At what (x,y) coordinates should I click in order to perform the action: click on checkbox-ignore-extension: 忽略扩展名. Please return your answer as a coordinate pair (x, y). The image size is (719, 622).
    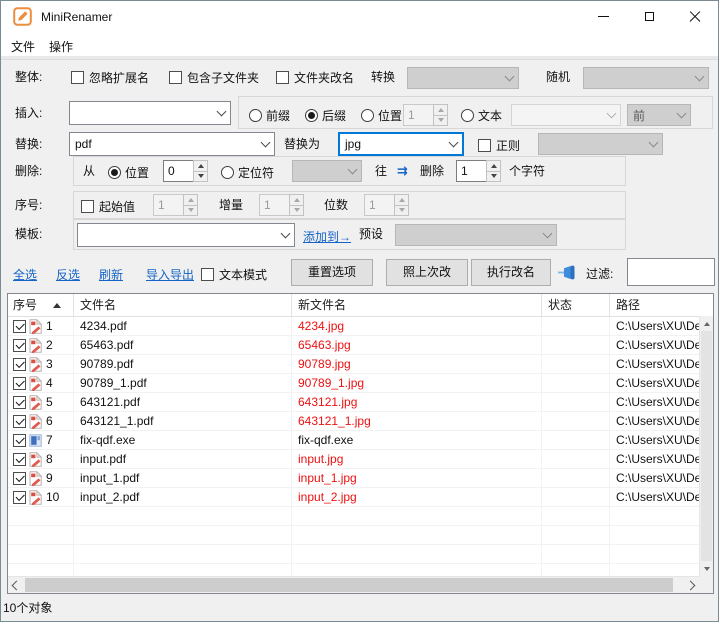
    Looking at the image, I should click on (110, 77).